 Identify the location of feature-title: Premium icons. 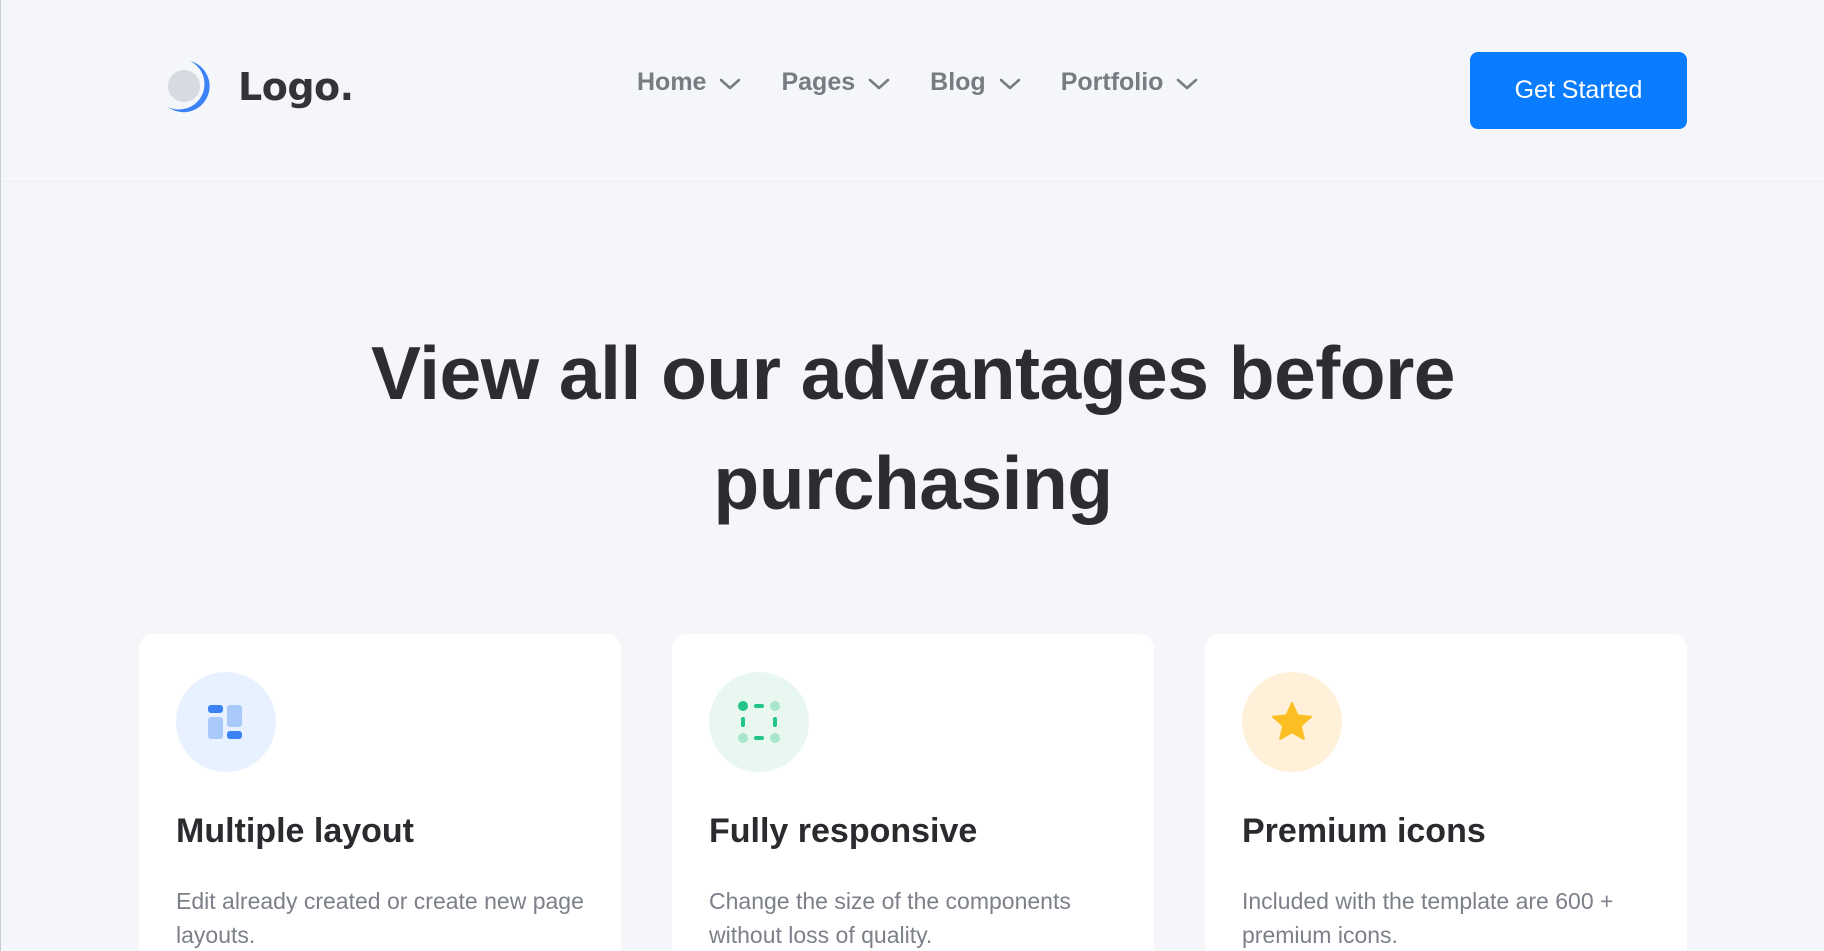
(1364, 831).